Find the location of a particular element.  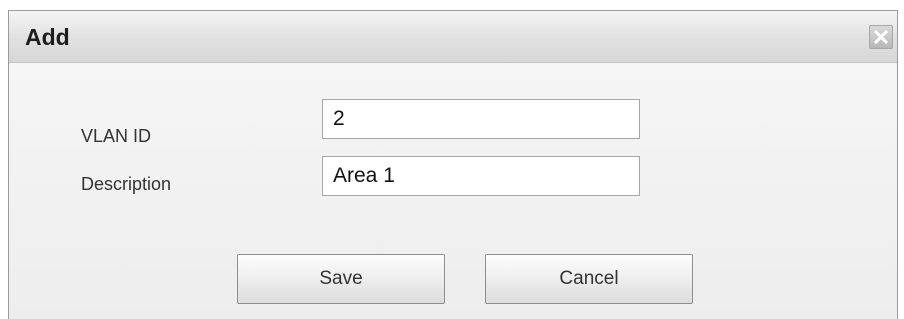

dialog-title: Add is located at coordinates (47, 37).